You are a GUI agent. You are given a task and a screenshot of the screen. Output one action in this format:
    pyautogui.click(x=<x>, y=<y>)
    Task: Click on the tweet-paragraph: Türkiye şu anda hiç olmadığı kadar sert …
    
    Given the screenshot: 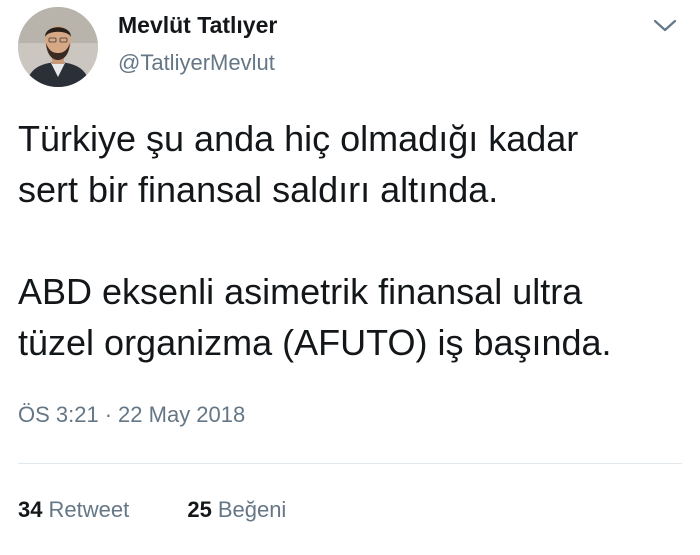 What is the action you would take?
    pyautogui.click(x=298, y=164)
    